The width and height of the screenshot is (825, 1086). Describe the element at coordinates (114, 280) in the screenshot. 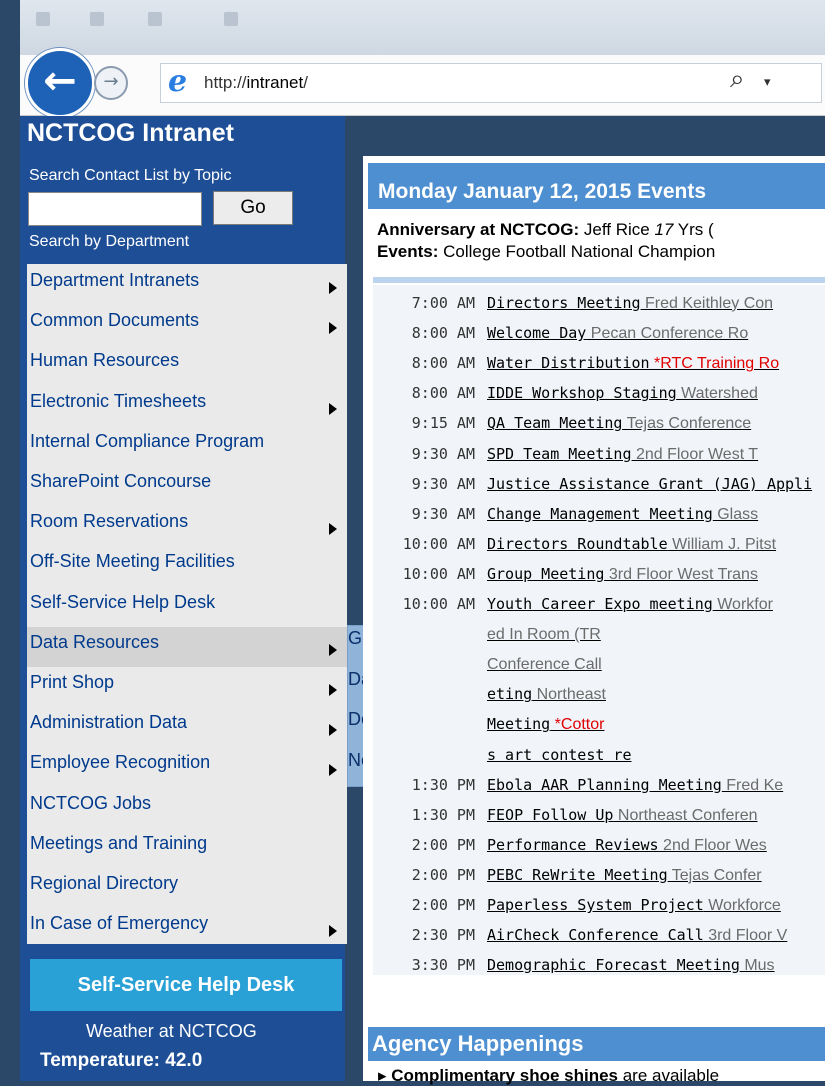

I see `menu-item: Department Intranets` at that location.